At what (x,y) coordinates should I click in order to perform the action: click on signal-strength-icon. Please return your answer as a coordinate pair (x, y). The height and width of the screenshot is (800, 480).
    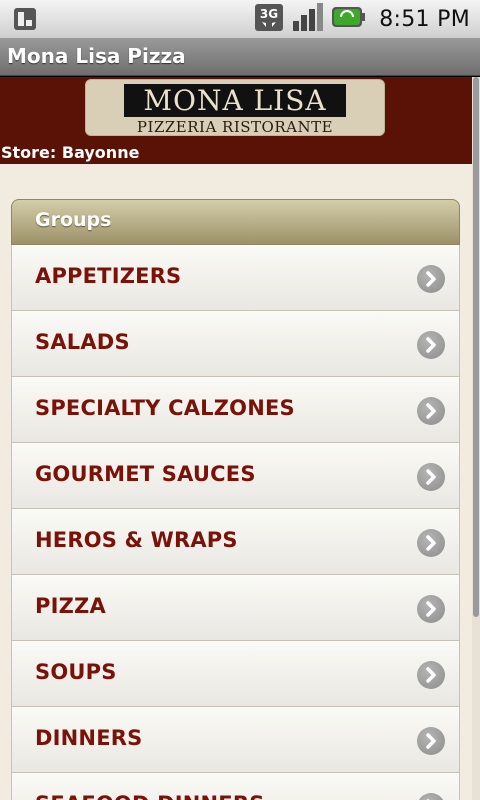
    Looking at the image, I should click on (308, 19).